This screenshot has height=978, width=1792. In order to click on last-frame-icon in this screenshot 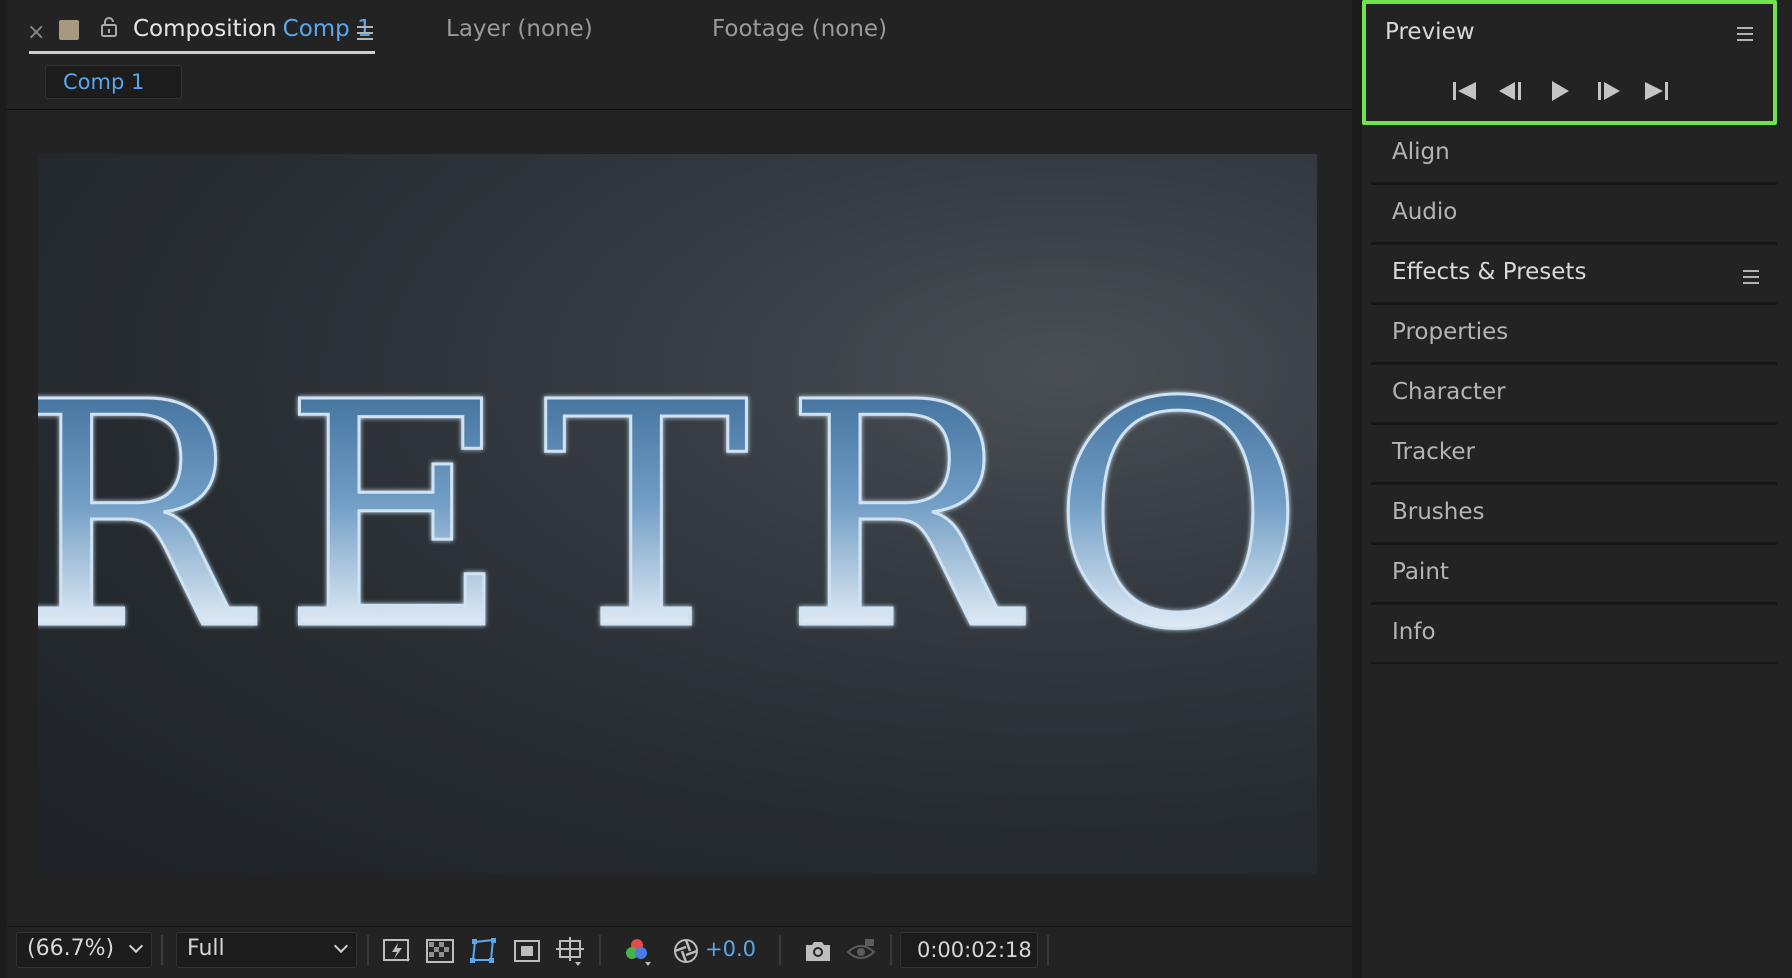, I will do `click(1657, 91)`.